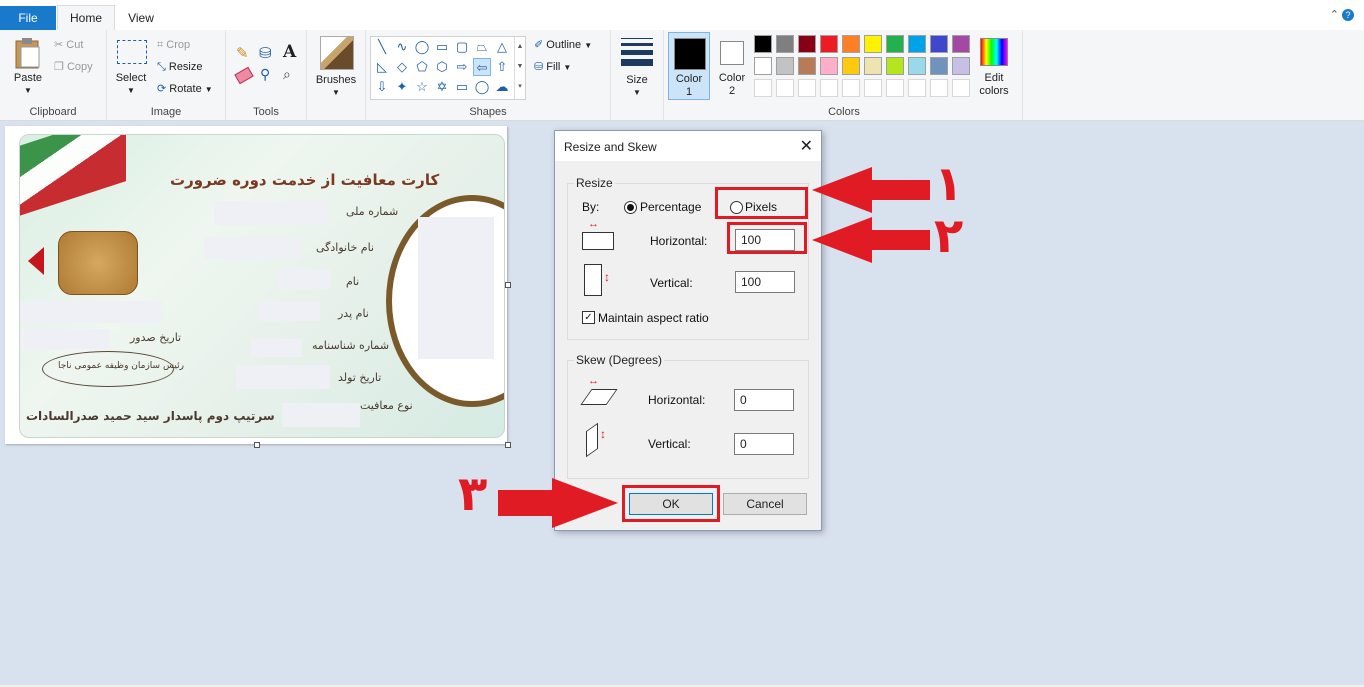  What do you see at coordinates (502, 47) in the screenshot?
I see `triangle-shape-icon: △` at bounding box center [502, 47].